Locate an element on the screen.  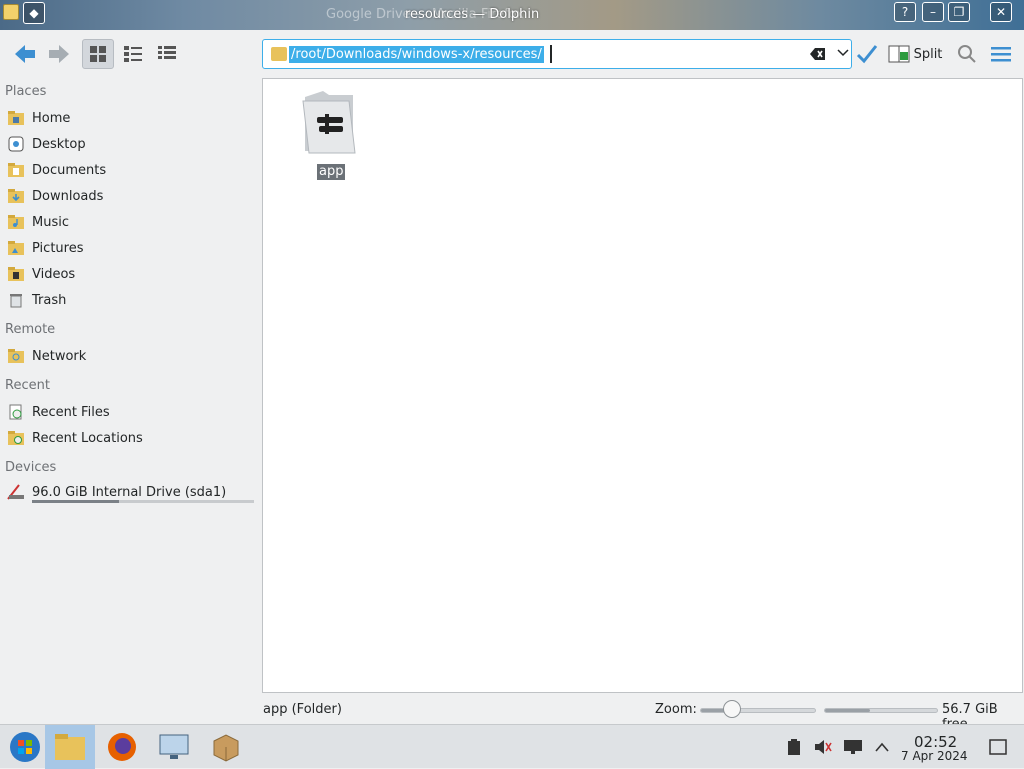
task-archive is located at coordinates (226, 747).